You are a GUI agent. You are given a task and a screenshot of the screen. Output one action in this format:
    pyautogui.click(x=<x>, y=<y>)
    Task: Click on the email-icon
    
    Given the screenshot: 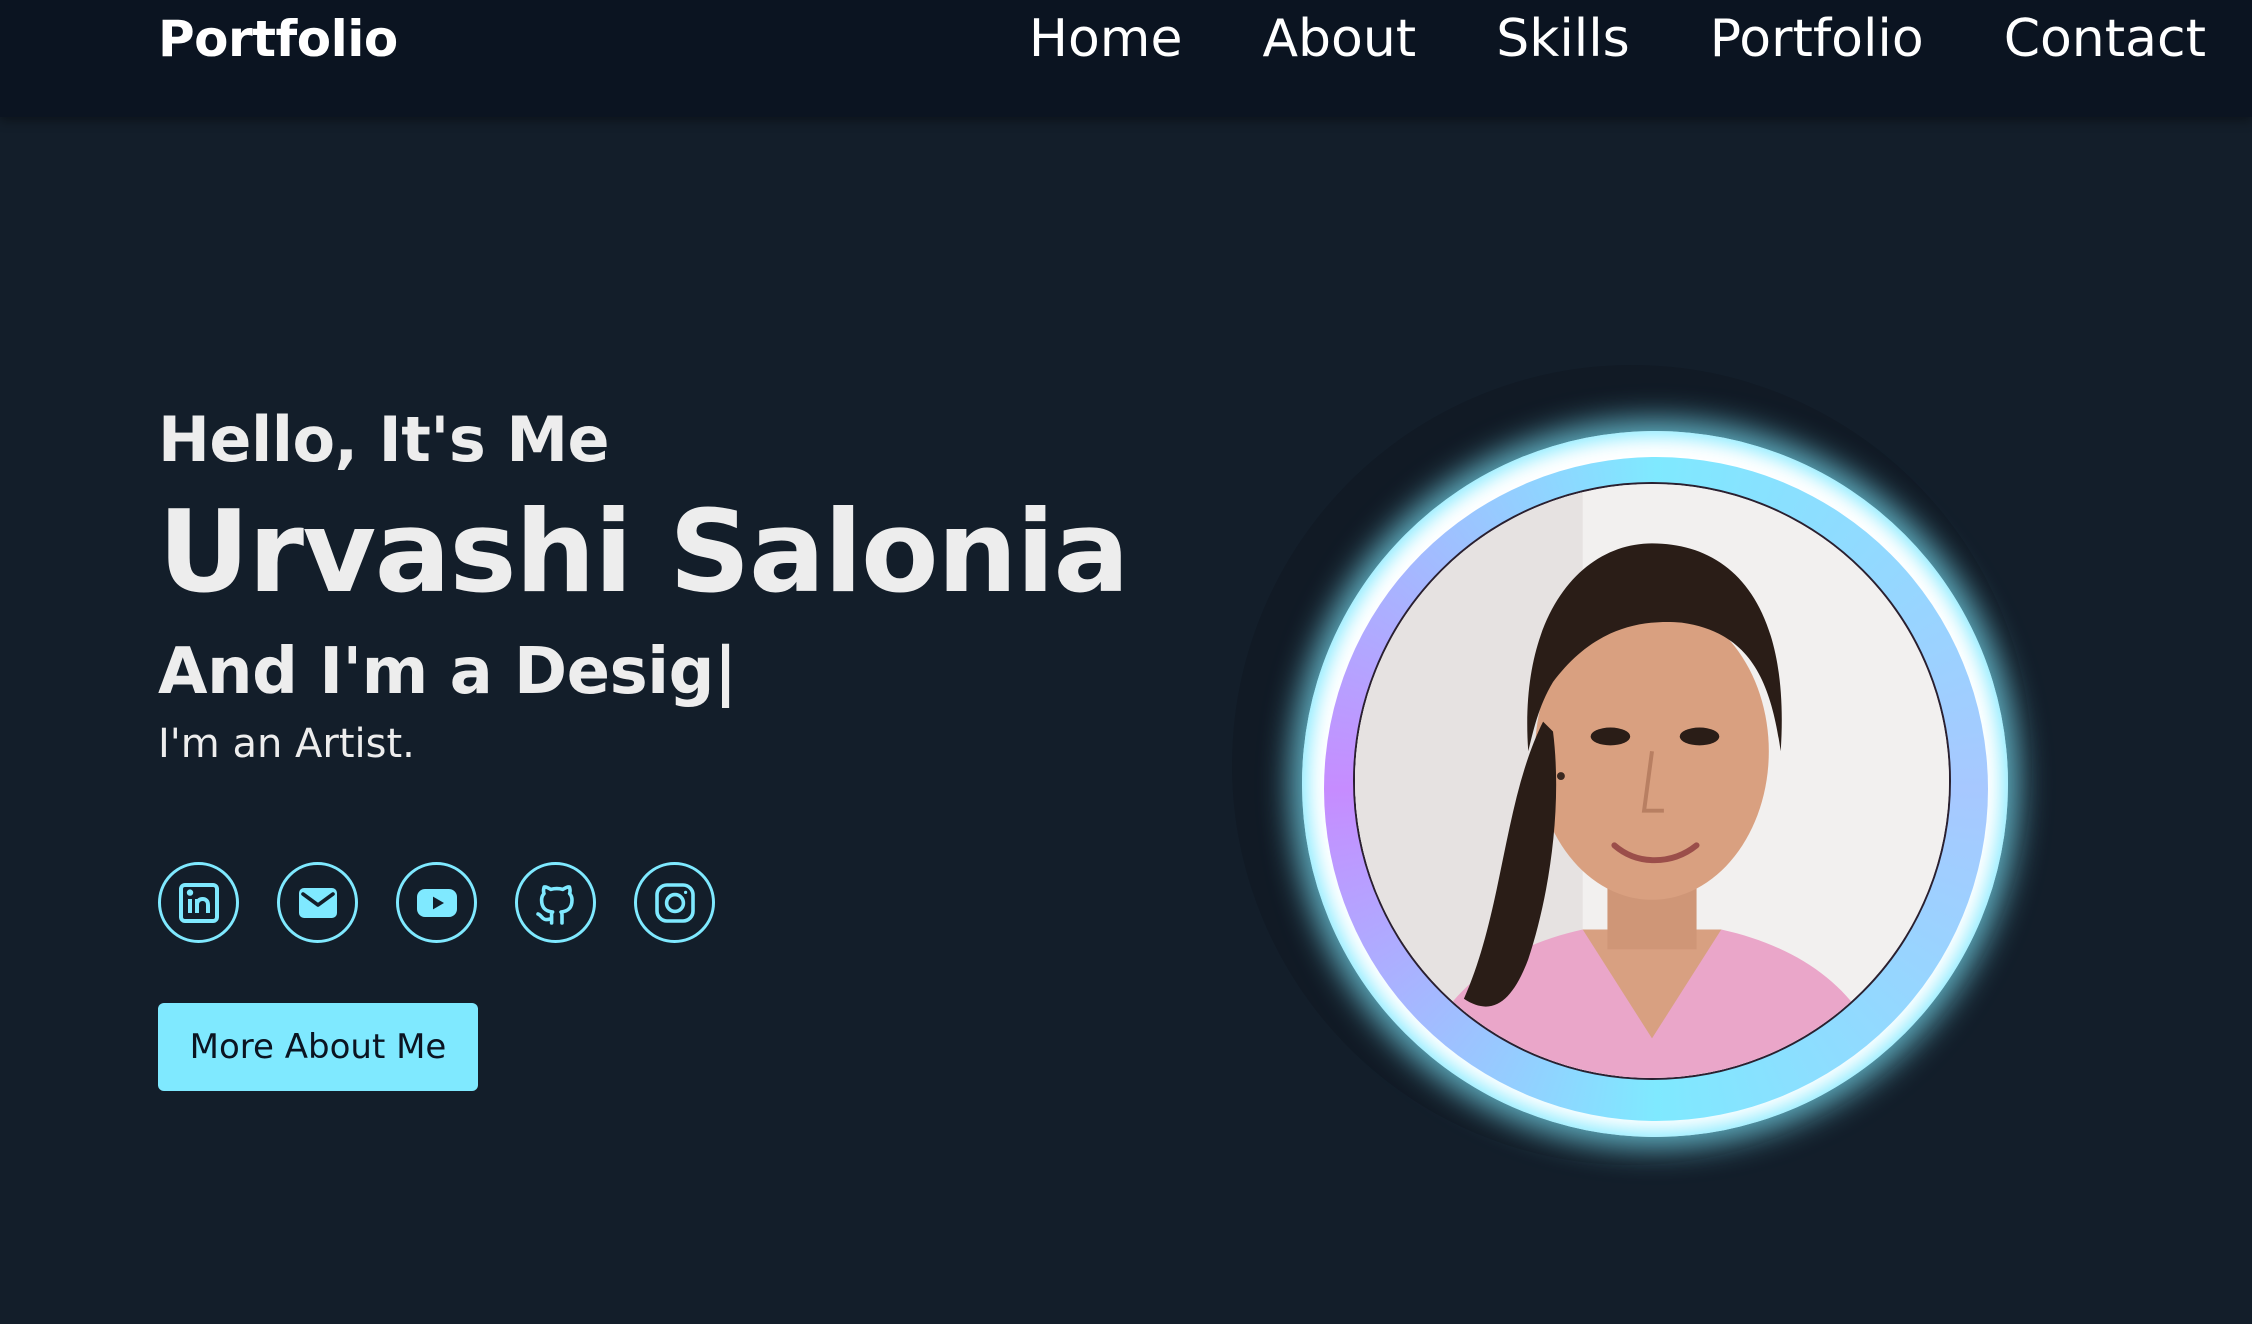 What is the action you would take?
    pyautogui.click(x=317, y=902)
    